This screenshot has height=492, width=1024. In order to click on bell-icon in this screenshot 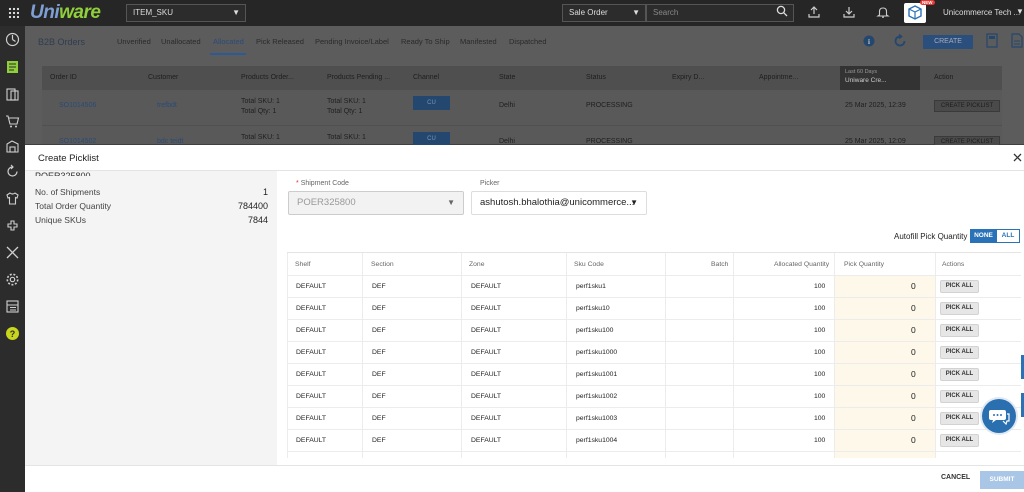, I will do `click(883, 12)`.